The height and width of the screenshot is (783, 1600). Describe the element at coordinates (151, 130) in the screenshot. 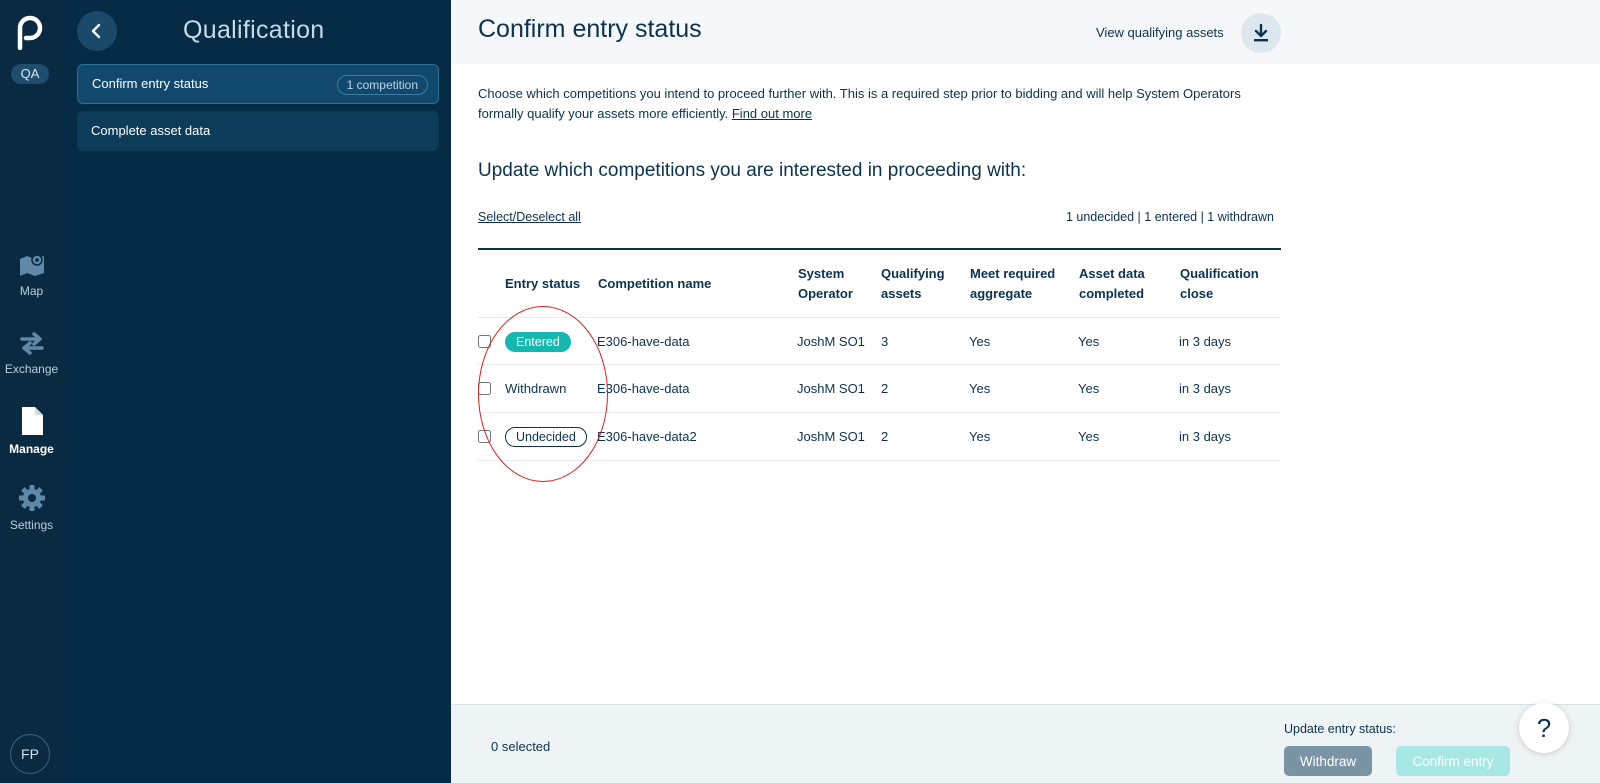

I see `subnav-item-label: Complete asset data` at that location.